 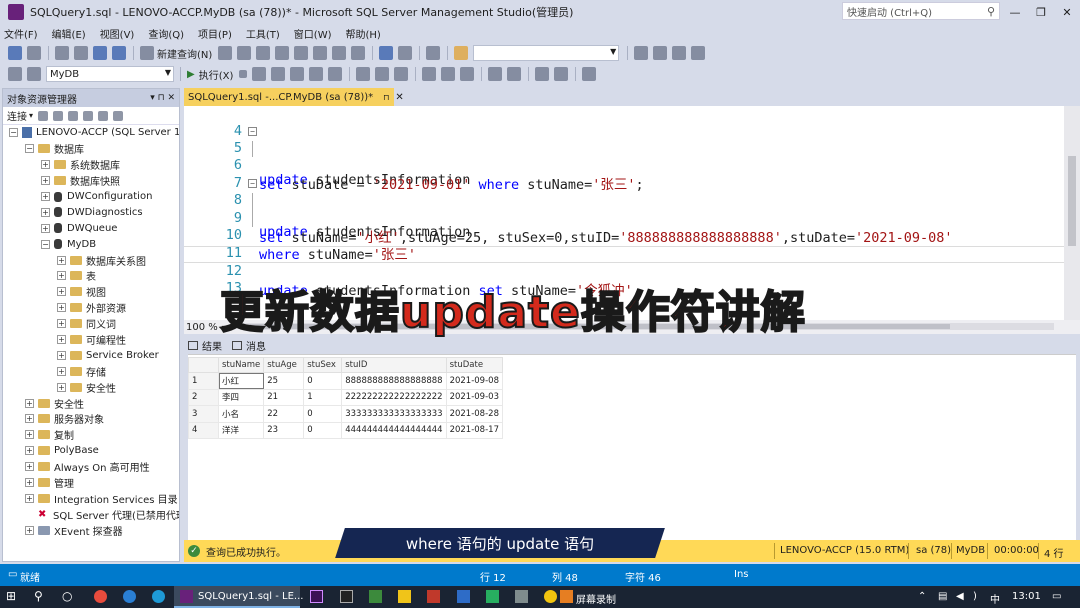 What do you see at coordinates (91, 355) in the screenshot?
I see `tree-node-mydb-child: + Service Broker` at bounding box center [91, 355].